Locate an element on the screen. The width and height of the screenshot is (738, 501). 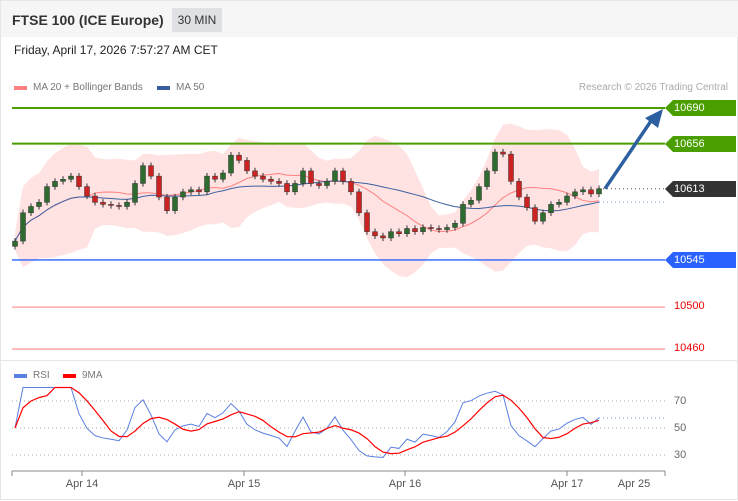
legend-rsi: RSI is located at coordinates (32, 375).